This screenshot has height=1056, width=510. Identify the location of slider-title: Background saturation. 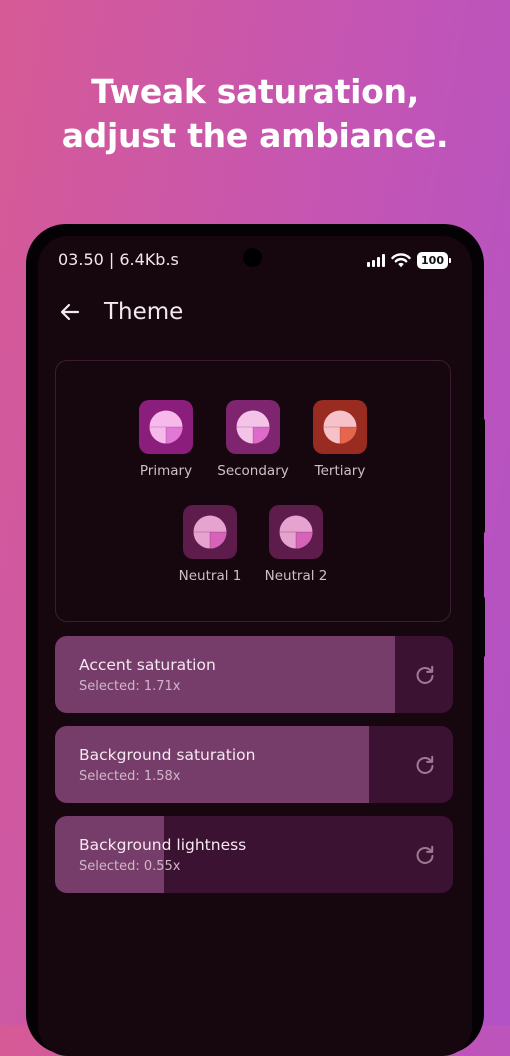
(167, 755).